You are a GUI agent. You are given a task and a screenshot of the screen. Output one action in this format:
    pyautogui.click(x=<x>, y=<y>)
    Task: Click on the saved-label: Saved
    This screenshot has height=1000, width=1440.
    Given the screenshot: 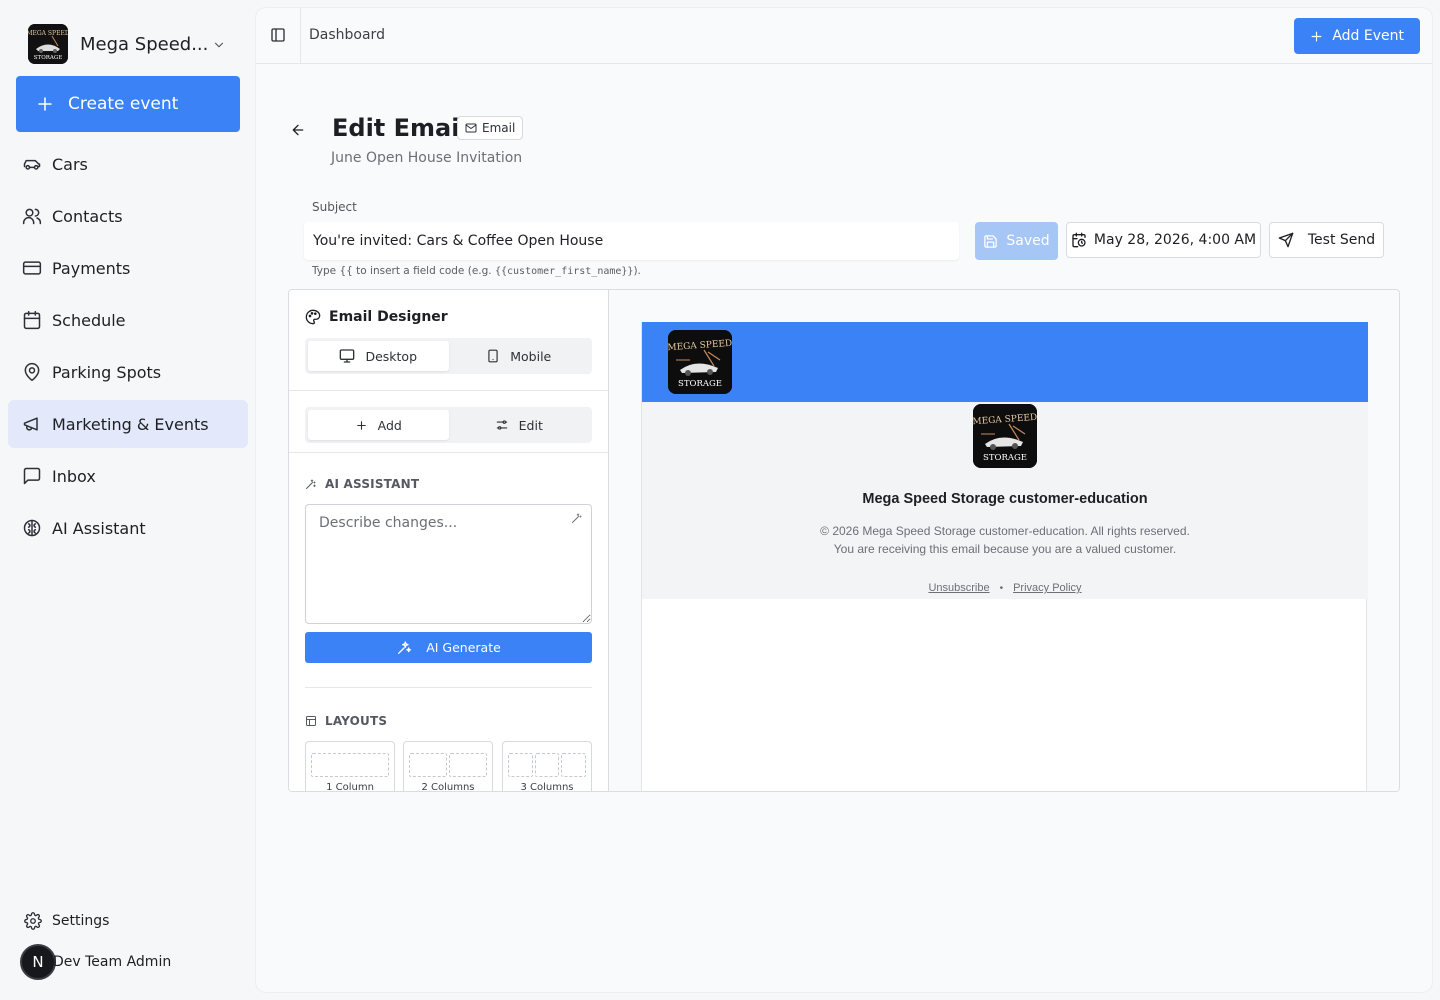 What is the action you would take?
    pyautogui.click(x=1028, y=241)
    